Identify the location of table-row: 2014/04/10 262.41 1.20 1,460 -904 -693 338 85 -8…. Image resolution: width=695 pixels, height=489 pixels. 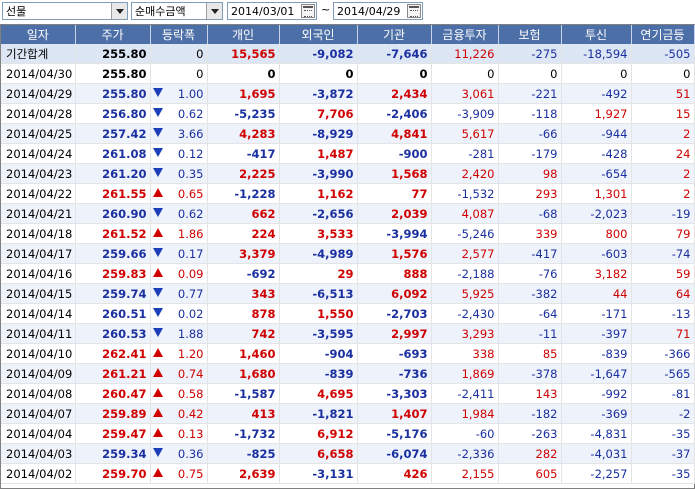
(348, 353).